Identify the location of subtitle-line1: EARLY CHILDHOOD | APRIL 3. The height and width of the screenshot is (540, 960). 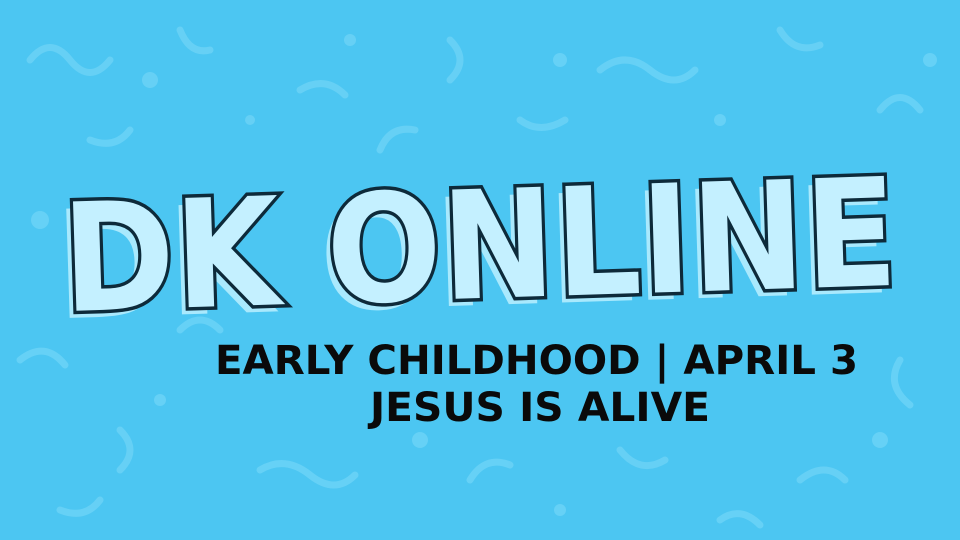
(536, 361).